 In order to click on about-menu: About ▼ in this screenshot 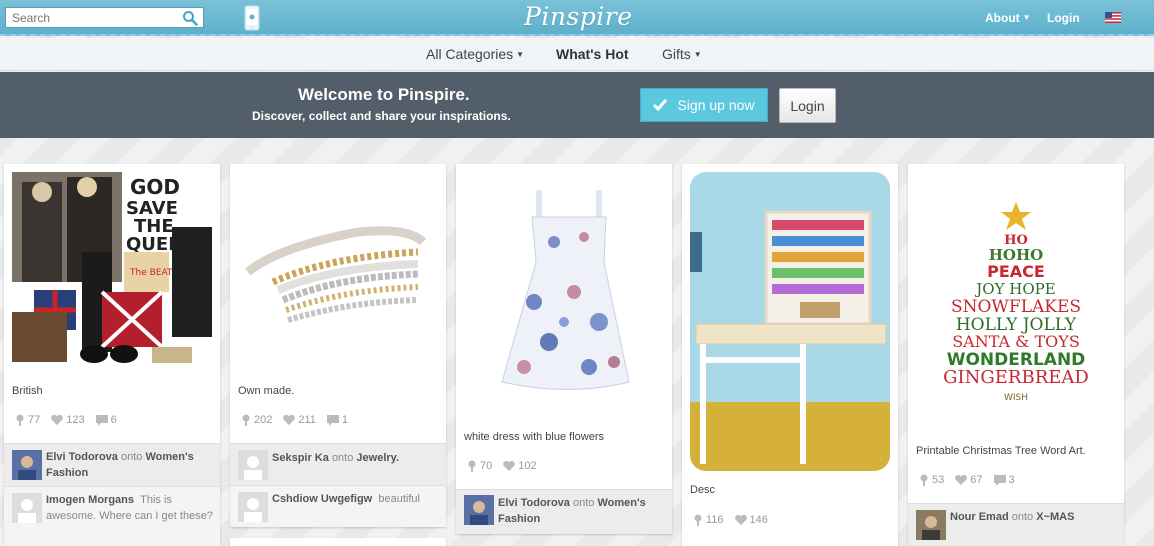, I will do `click(1008, 18)`.